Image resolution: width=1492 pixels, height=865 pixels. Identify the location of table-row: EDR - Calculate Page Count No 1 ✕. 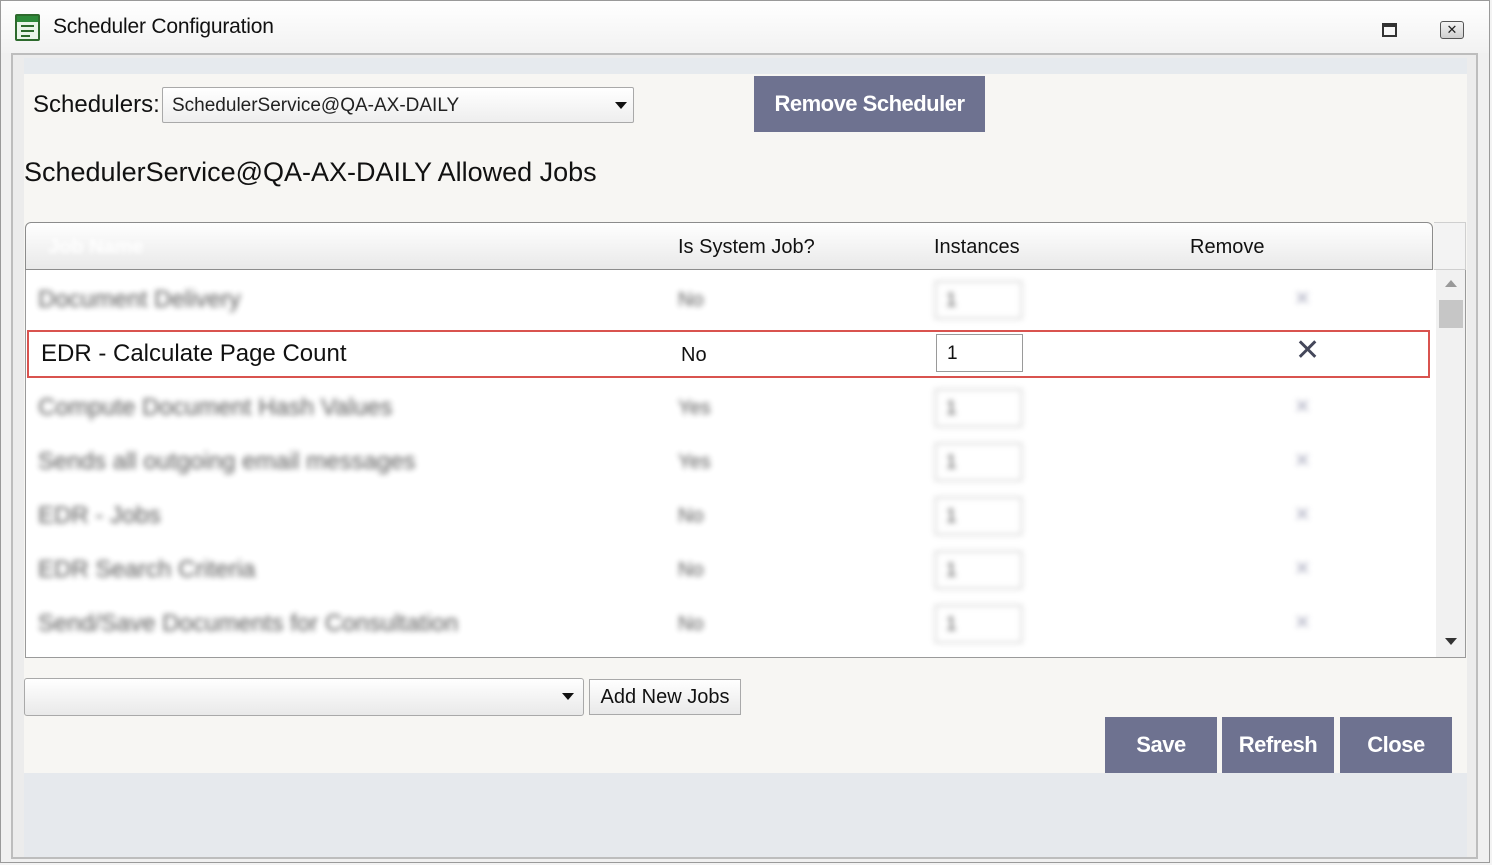
(728, 354).